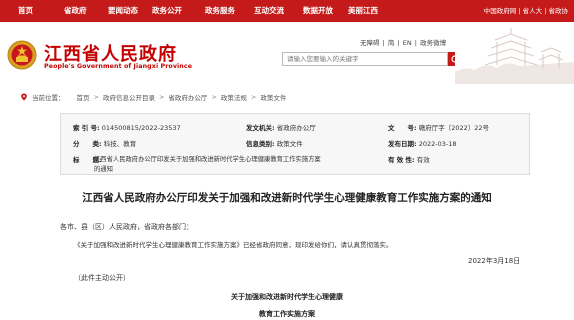  Describe the element at coordinates (103, 169) in the screenshot. I see `title-value-line2: 的通知` at that location.